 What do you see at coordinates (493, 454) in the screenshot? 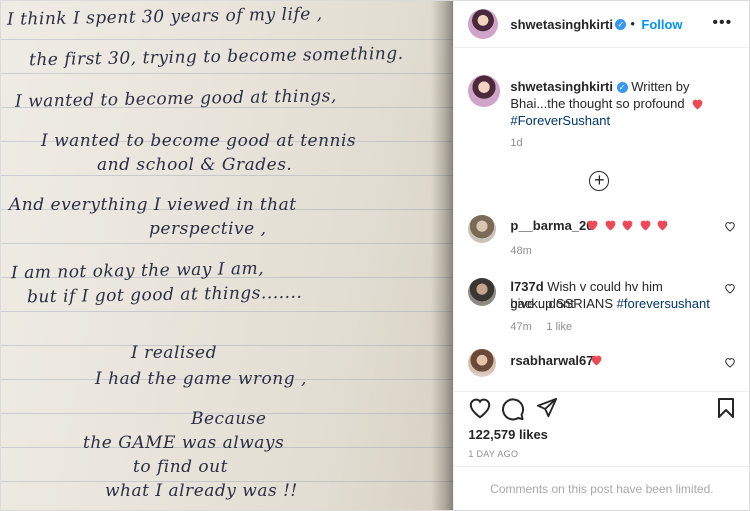
I see `posted-time: 1 DAY AGO` at bounding box center [493, 454].